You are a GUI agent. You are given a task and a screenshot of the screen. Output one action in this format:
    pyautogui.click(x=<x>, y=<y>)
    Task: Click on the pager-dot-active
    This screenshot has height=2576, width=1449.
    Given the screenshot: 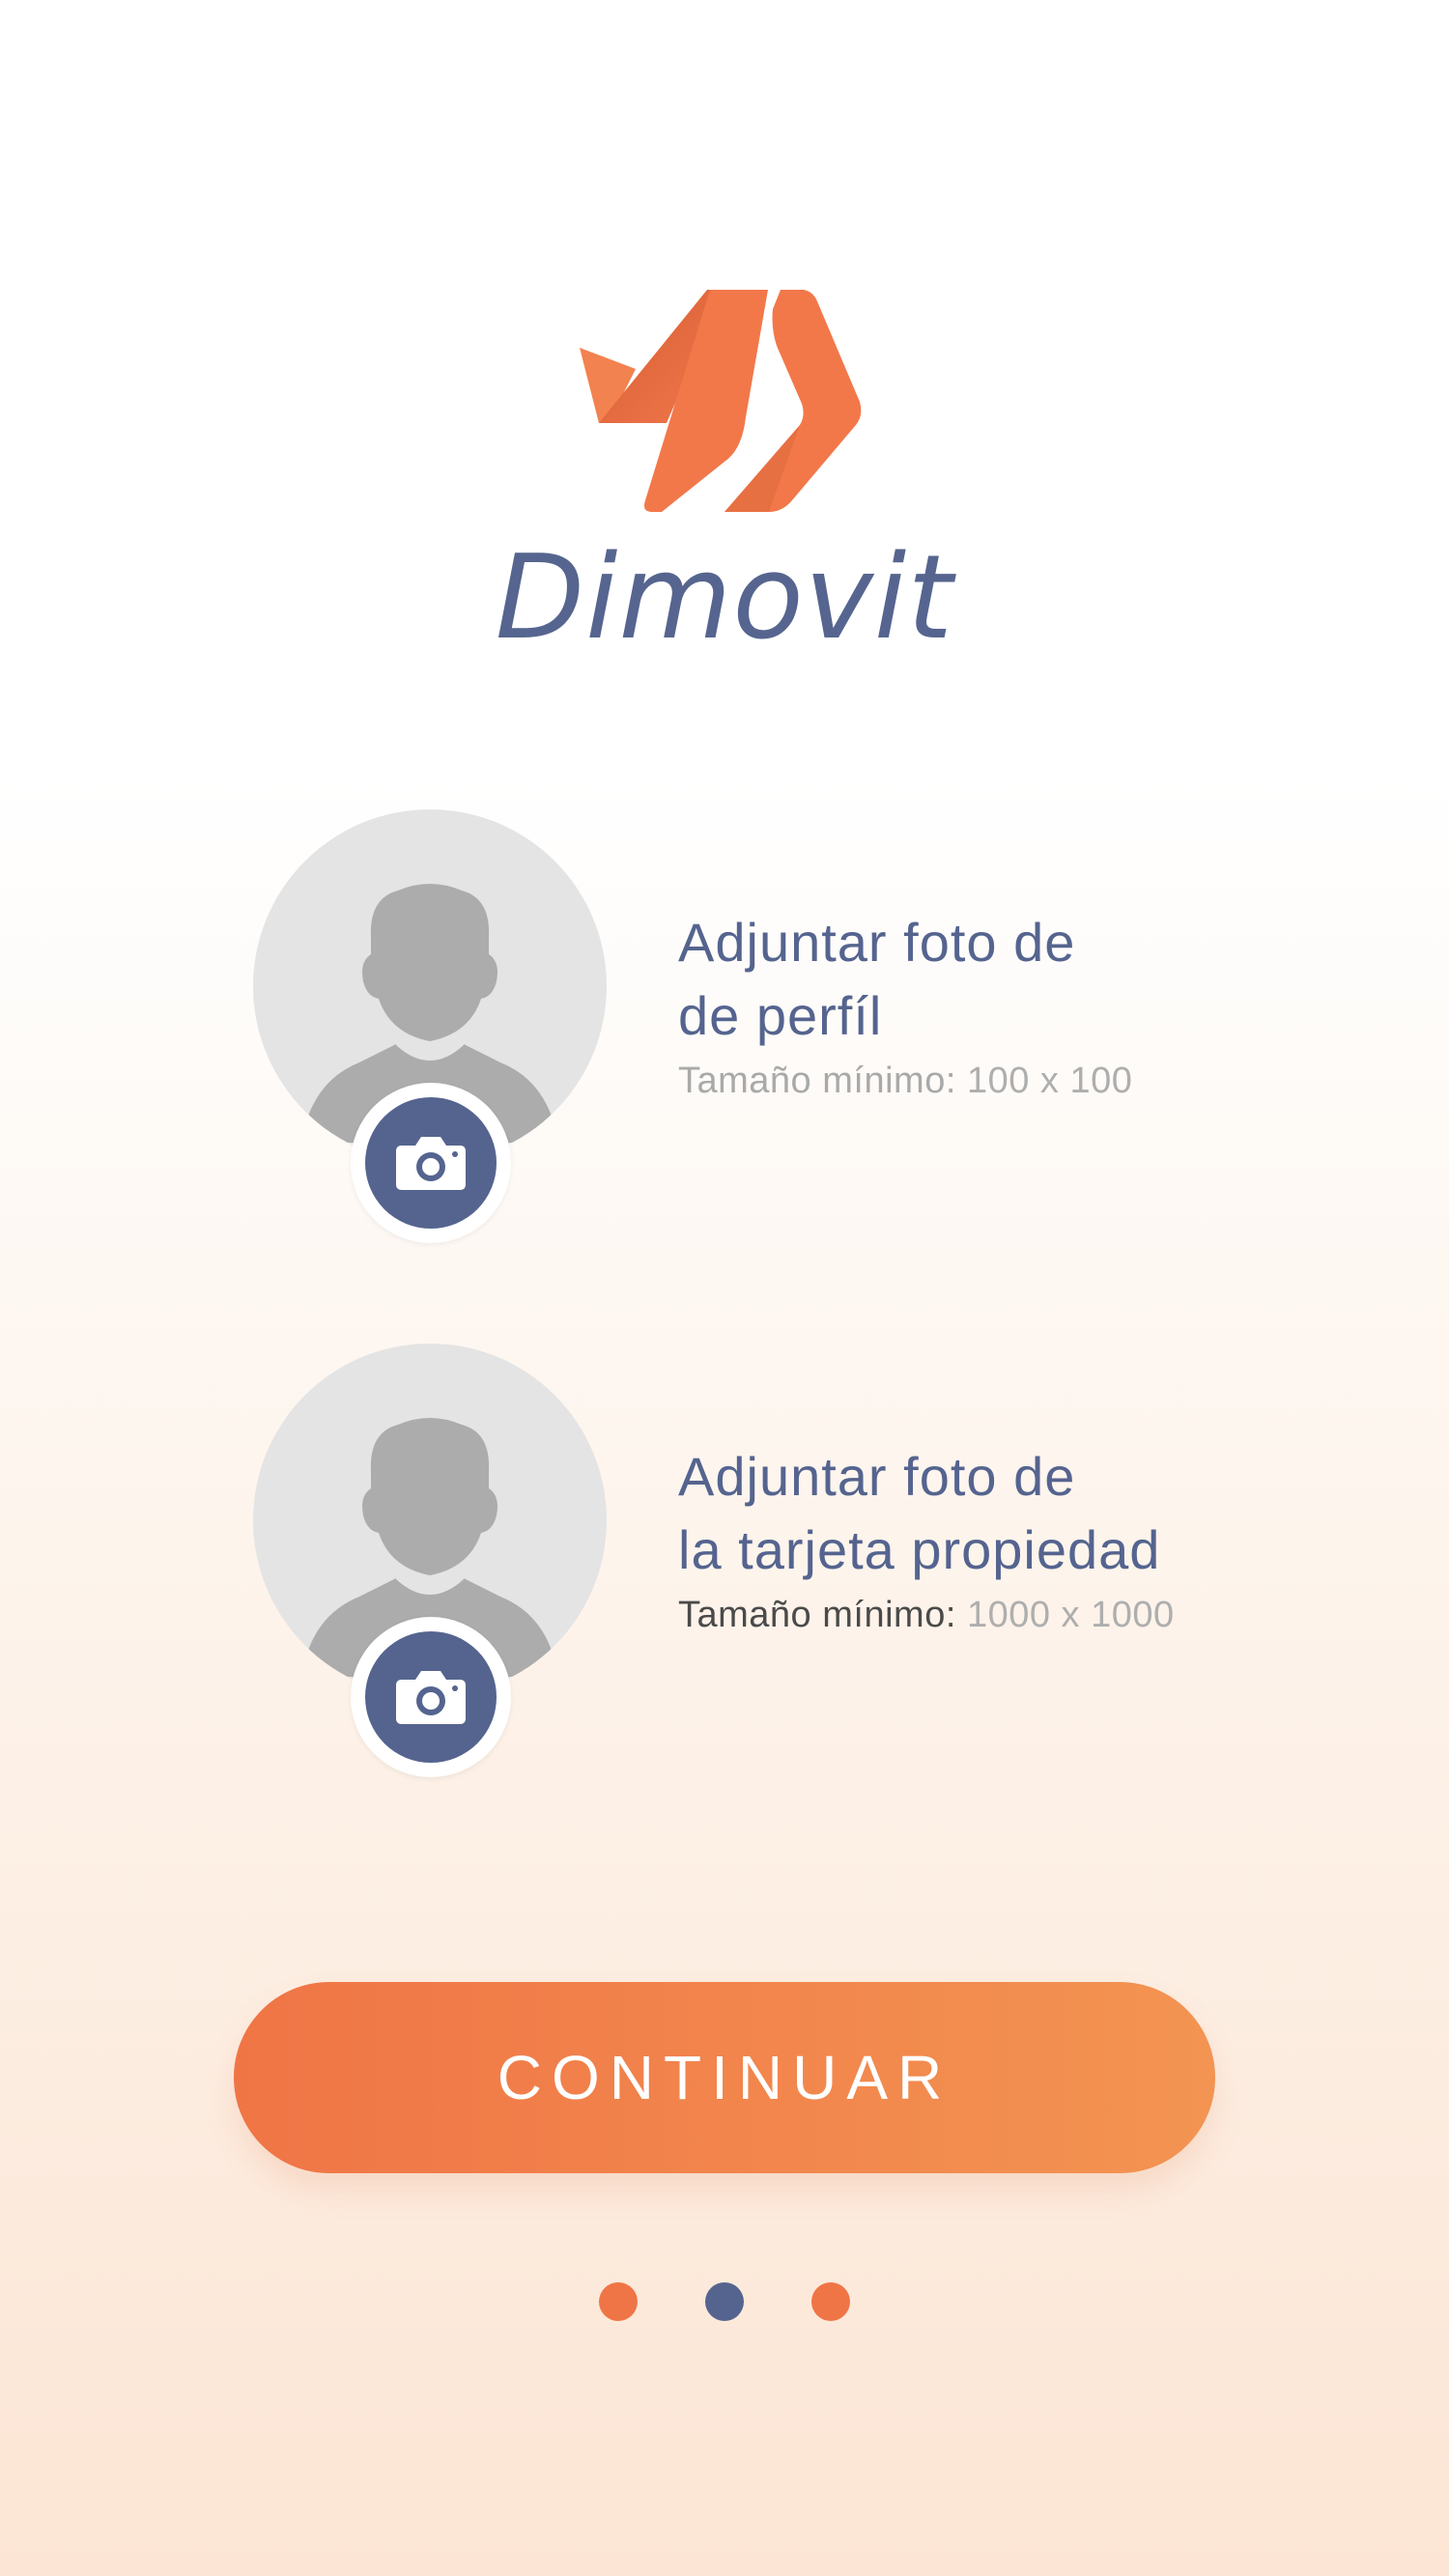 What is the action you would take?
    pyautogui.click(x=724, y=2301)
    